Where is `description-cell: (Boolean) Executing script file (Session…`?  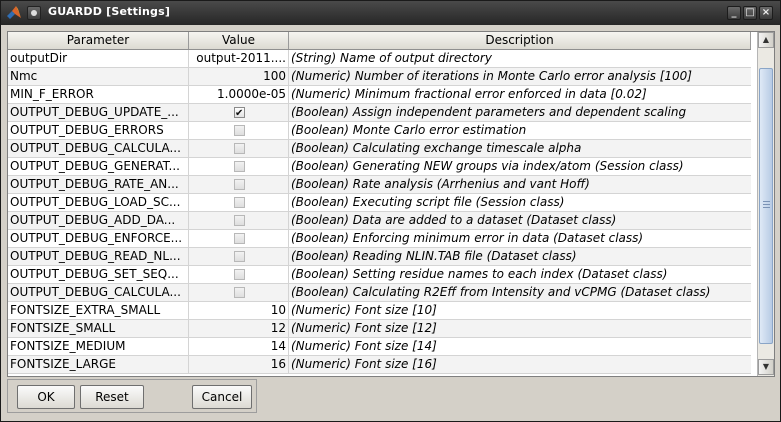 description-cell: (Boolean) Executing script file (Session… is located at coordinates (428, 202).